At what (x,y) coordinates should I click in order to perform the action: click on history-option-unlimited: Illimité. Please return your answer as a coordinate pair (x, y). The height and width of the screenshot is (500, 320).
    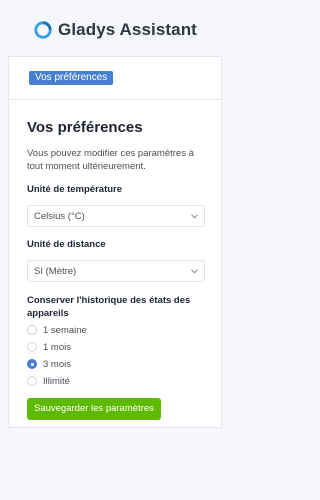
    Looking at the image, I should click on (117, 381).